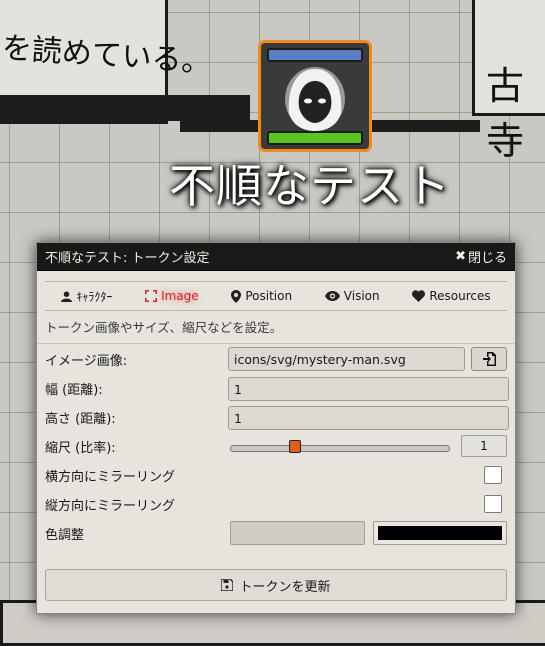  What do you see at coordinates (276, 257) in the screenshot?
I see `dialog-header: 不順なテスト: トークン設定 ✖ 閉じる` at bounding box center [276, 257].